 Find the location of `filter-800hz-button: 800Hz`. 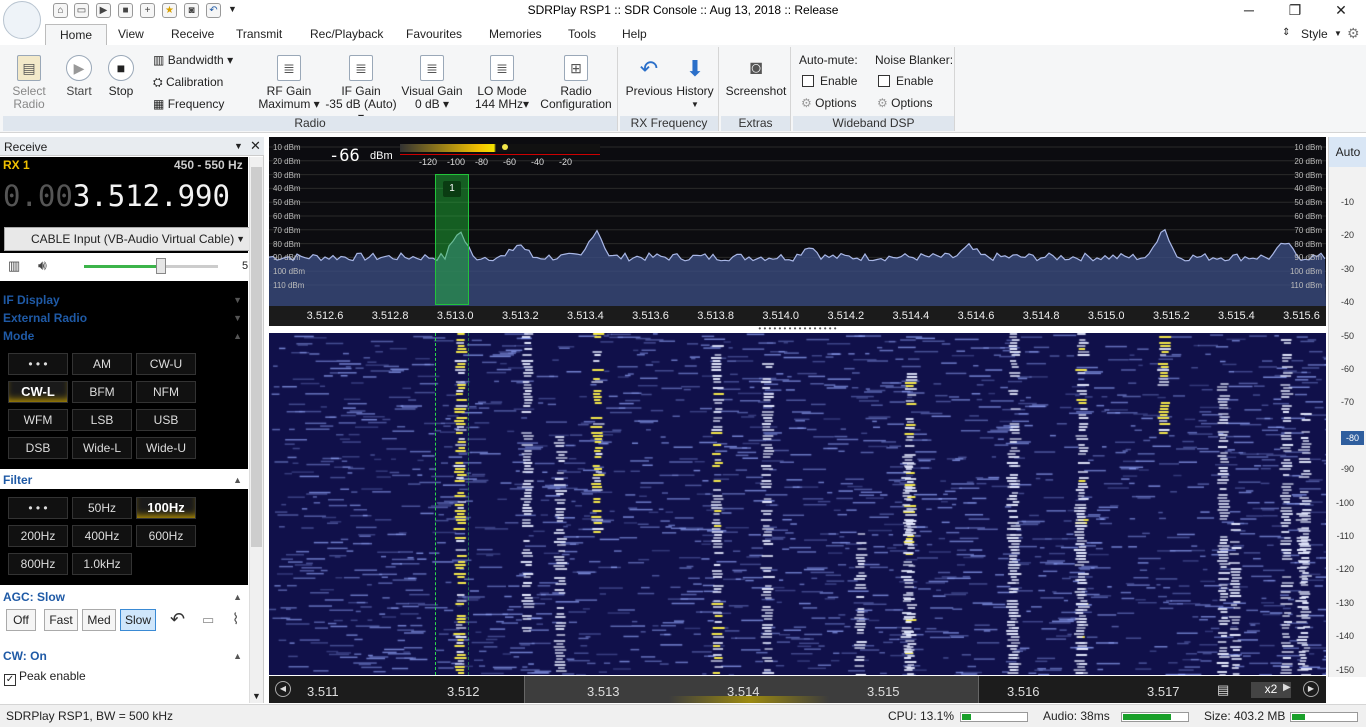

filter-800hz-button: 800Hz is located at coordinates (38, 564).